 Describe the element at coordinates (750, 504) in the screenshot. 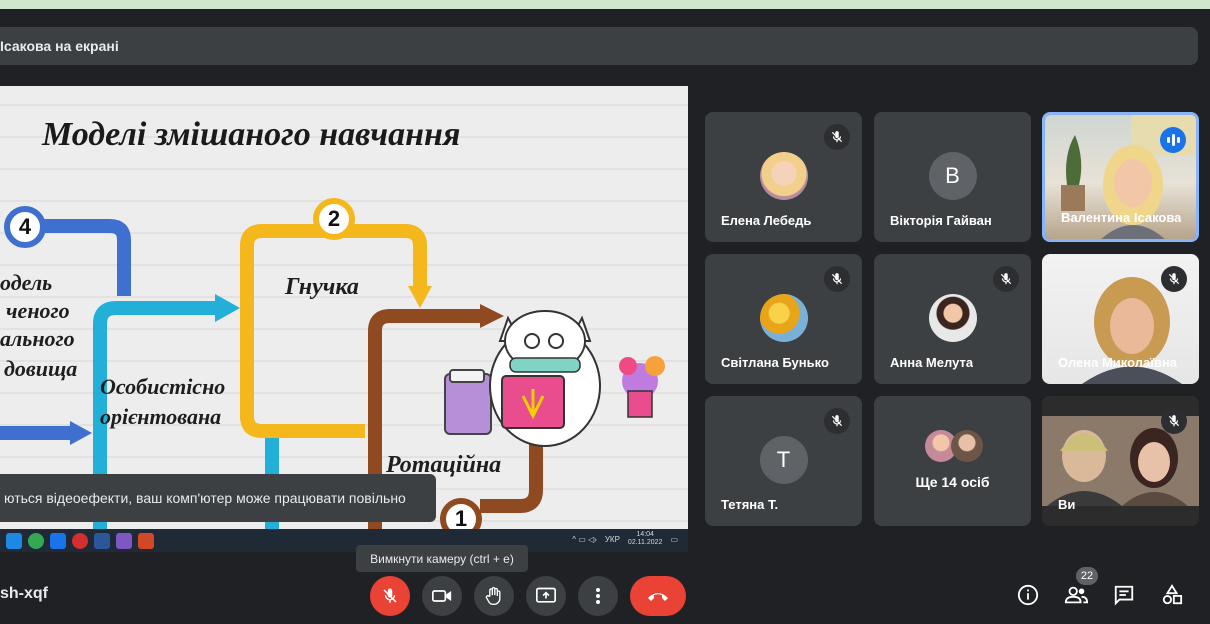

I see `participant-name: Тетяна Т.` at that location.